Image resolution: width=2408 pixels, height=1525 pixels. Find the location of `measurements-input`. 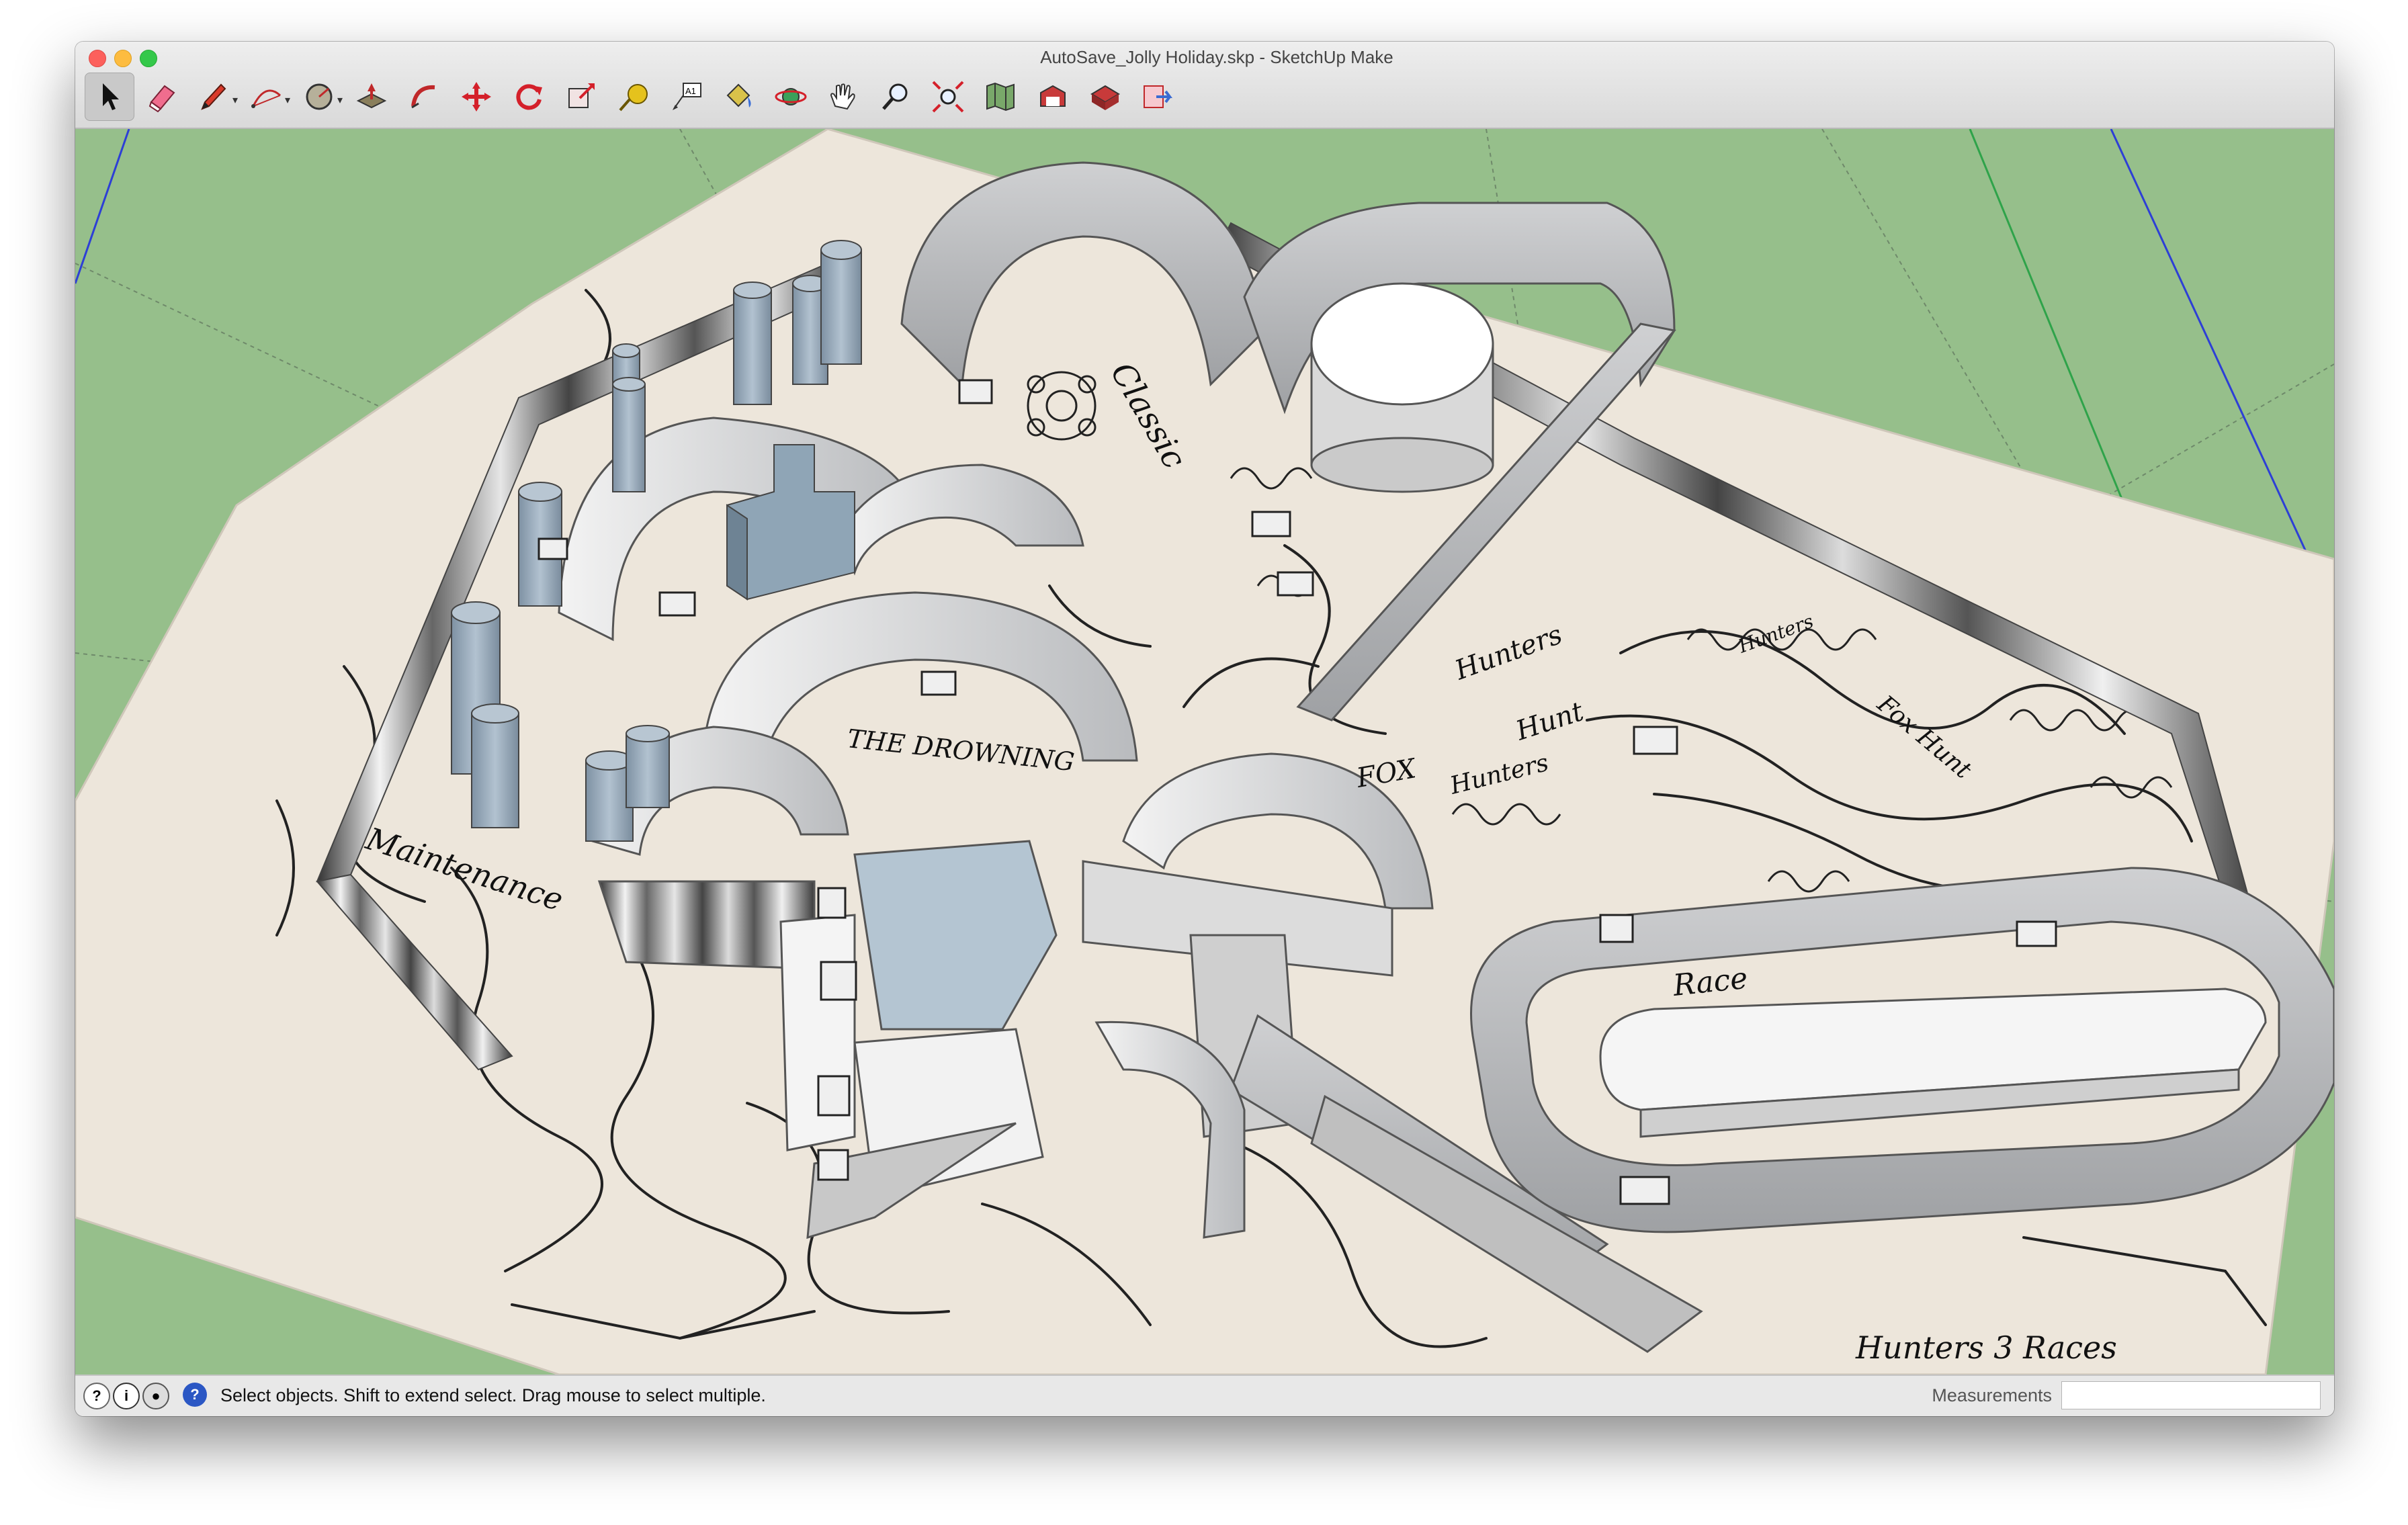

measurements-input is located at coordinates (2191, 1395).